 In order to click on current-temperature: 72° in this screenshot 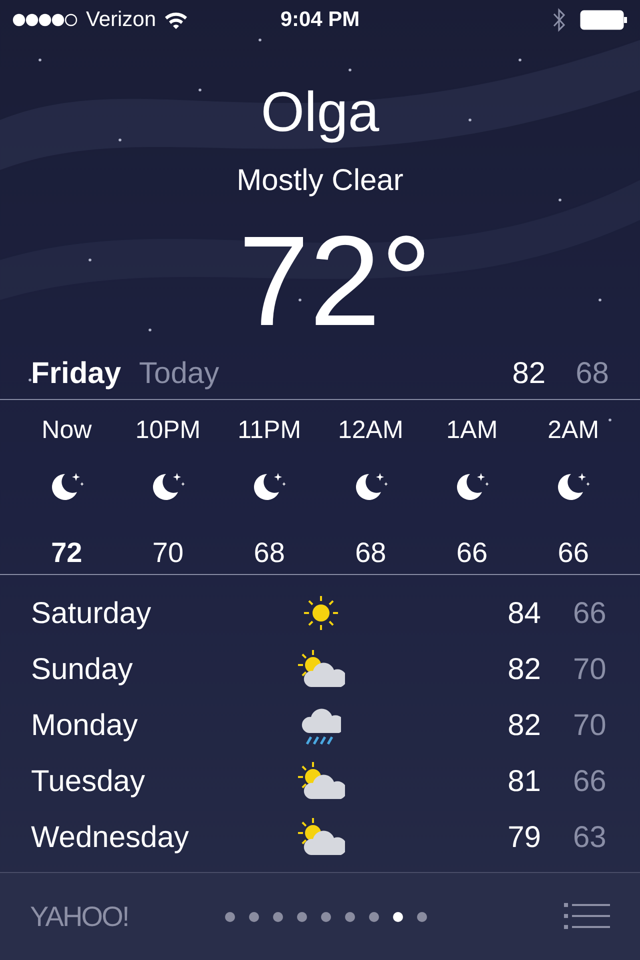, I will do `click(334, 282)`.